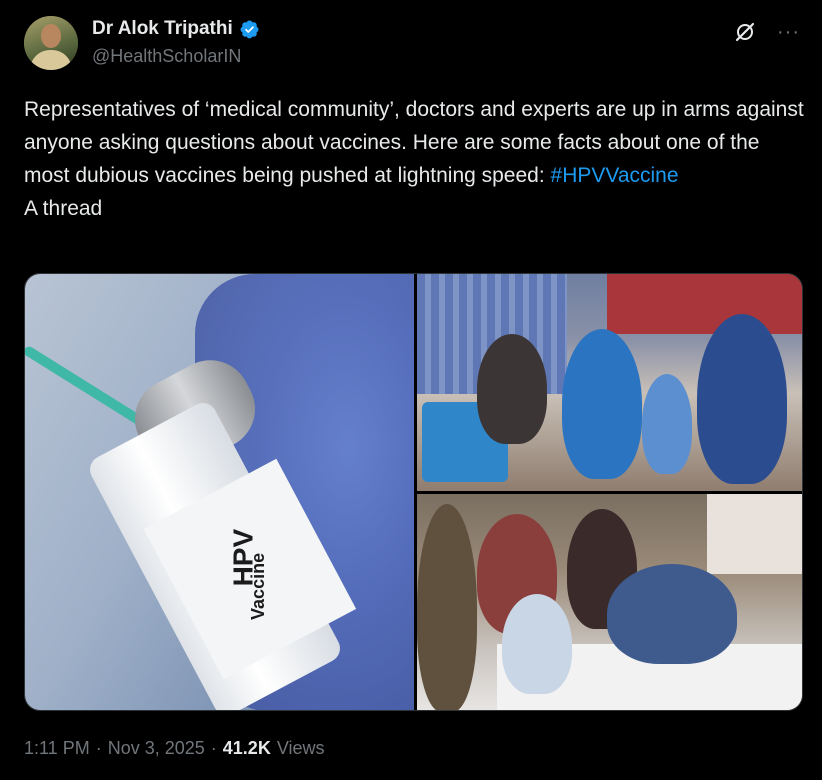  Describe the element at coordinates (63, 208) in the screenshot. I see `post-text-thread: A thread` at that location.